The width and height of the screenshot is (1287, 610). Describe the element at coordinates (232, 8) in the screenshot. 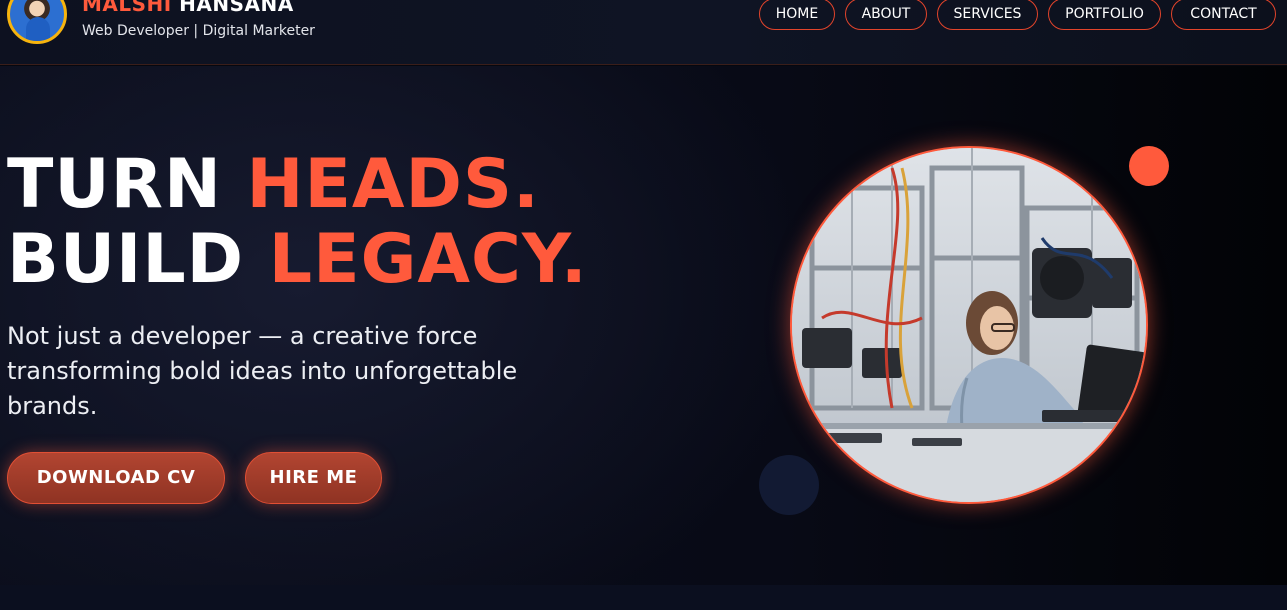

I see `brand-last-name: HANSANA` at that location.